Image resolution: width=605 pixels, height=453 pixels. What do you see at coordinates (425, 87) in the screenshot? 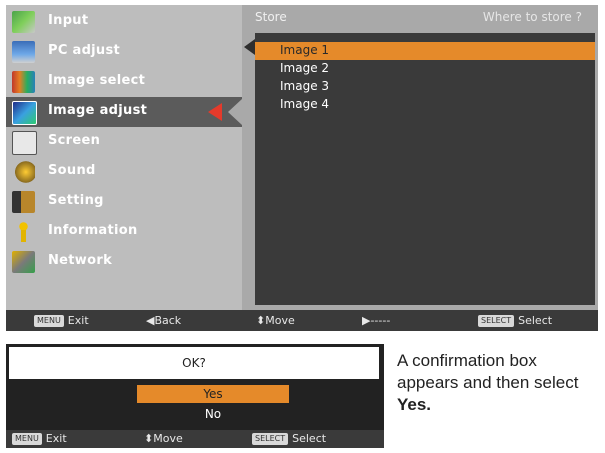
I see `store-item-image-3: Image 3` at bounding box center [425, 87].